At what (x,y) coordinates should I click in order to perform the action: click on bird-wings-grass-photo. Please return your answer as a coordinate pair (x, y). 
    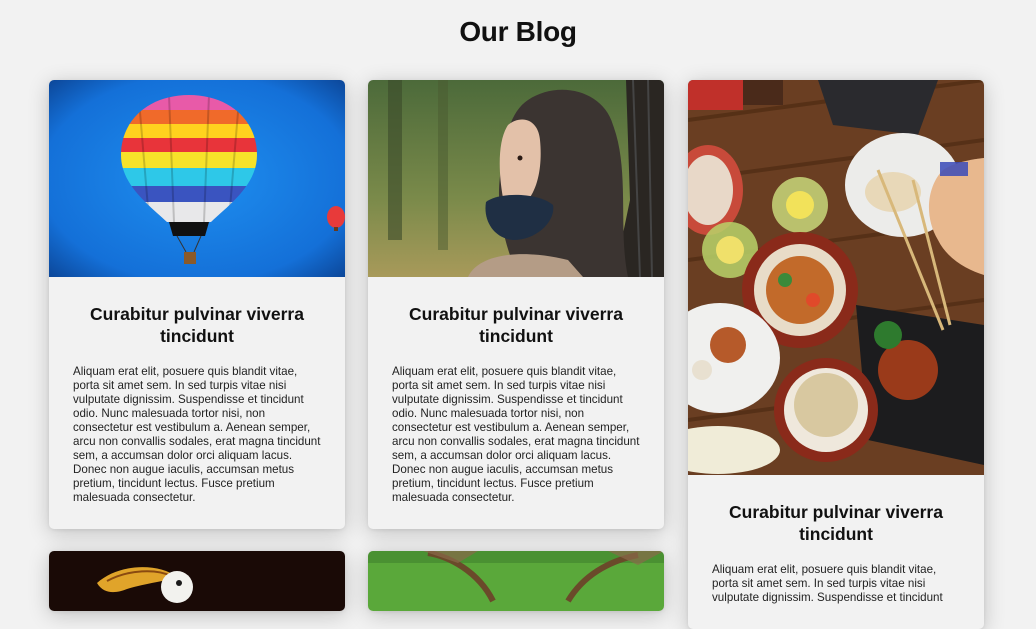
    Looking at the image, I should click on (516, 581).